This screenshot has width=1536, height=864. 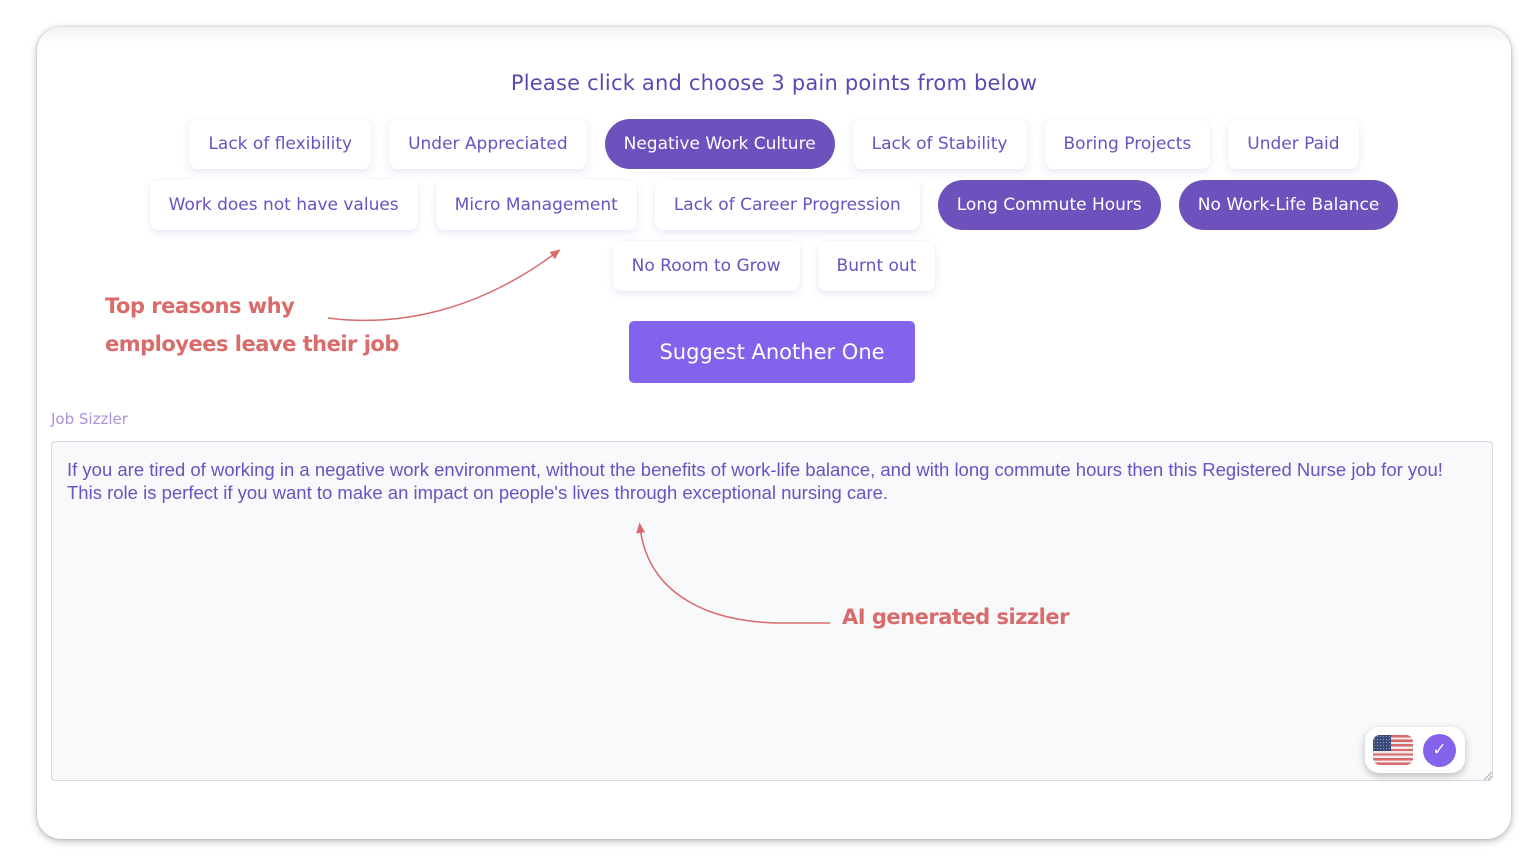 What do you see at coordinates (1293, 144) in the screenshot?
I see `pain-point-chip: Under Paid` at bounding box center [1293, 144].